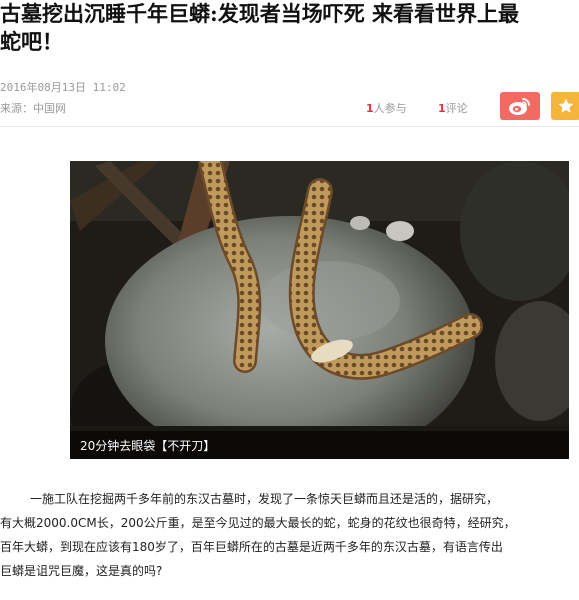 Image resolution: width=579 pixels, height=600 pixels. Describe the element at coordinates (289, 126) in the screenshot. I see `header-divider` at that location.